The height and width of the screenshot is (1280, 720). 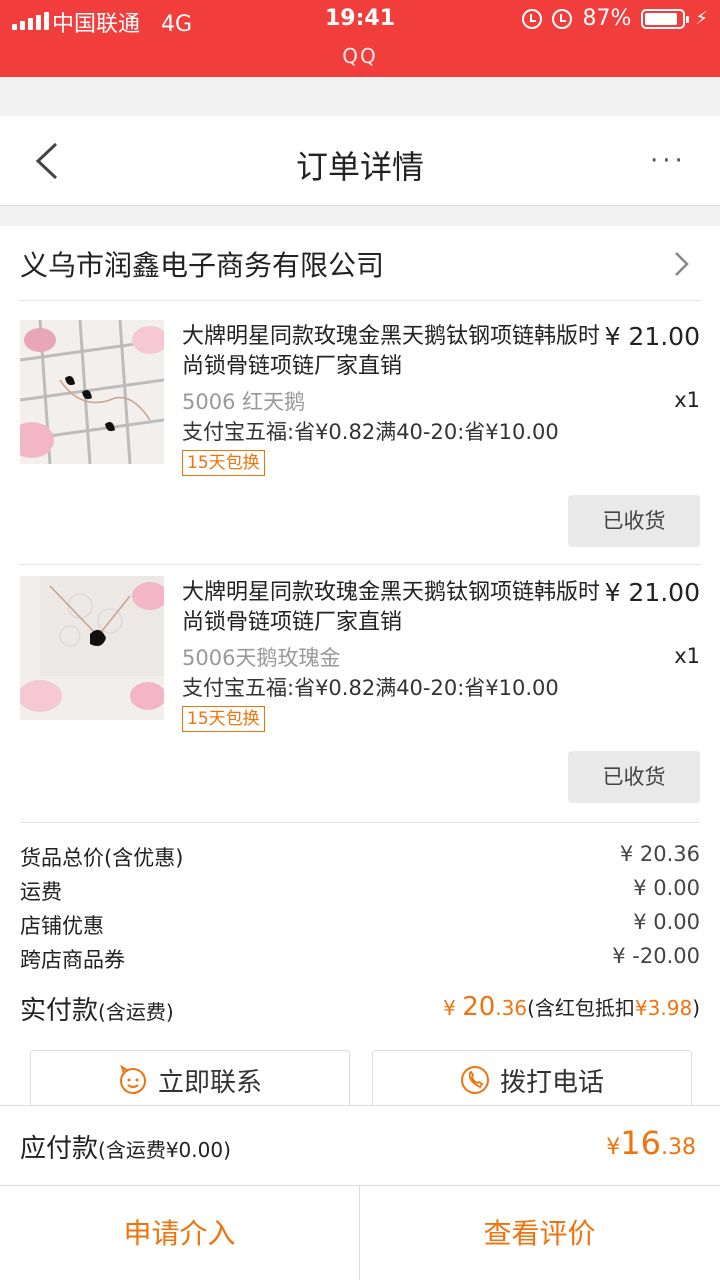 I want to click on shop-name: 义乌市润鑫电子商务有限公司, so click(x=202, y=265).